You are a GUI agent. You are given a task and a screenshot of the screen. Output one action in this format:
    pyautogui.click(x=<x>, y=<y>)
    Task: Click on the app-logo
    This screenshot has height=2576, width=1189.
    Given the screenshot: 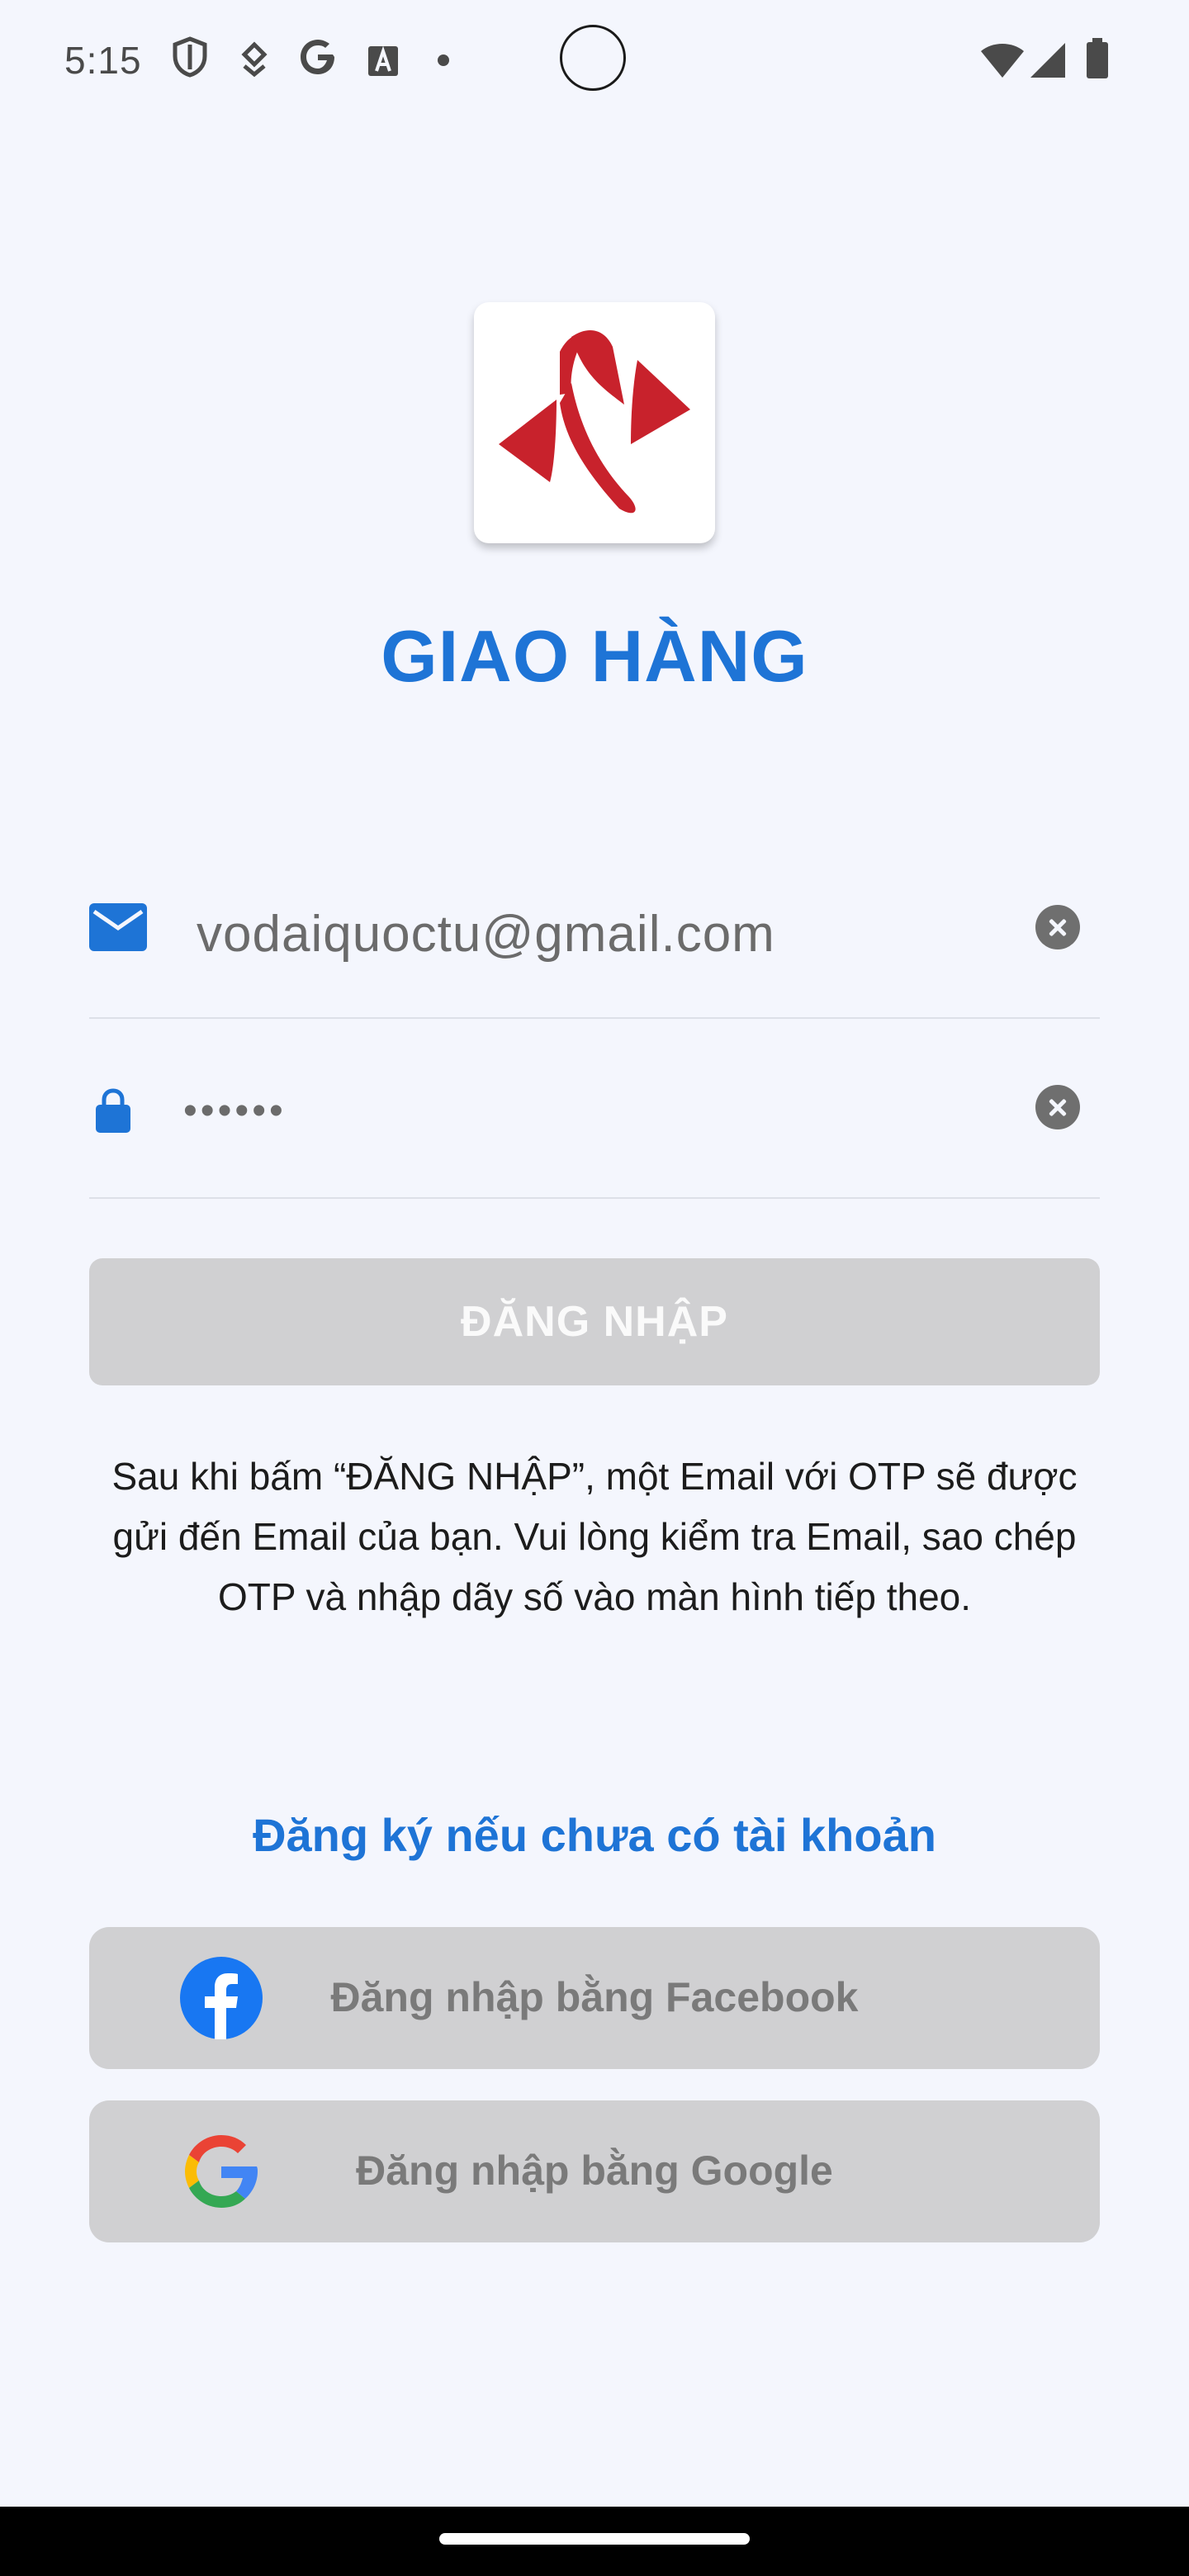 What is the action you would take?
    pyautogui.click(x=594, y=422)
    